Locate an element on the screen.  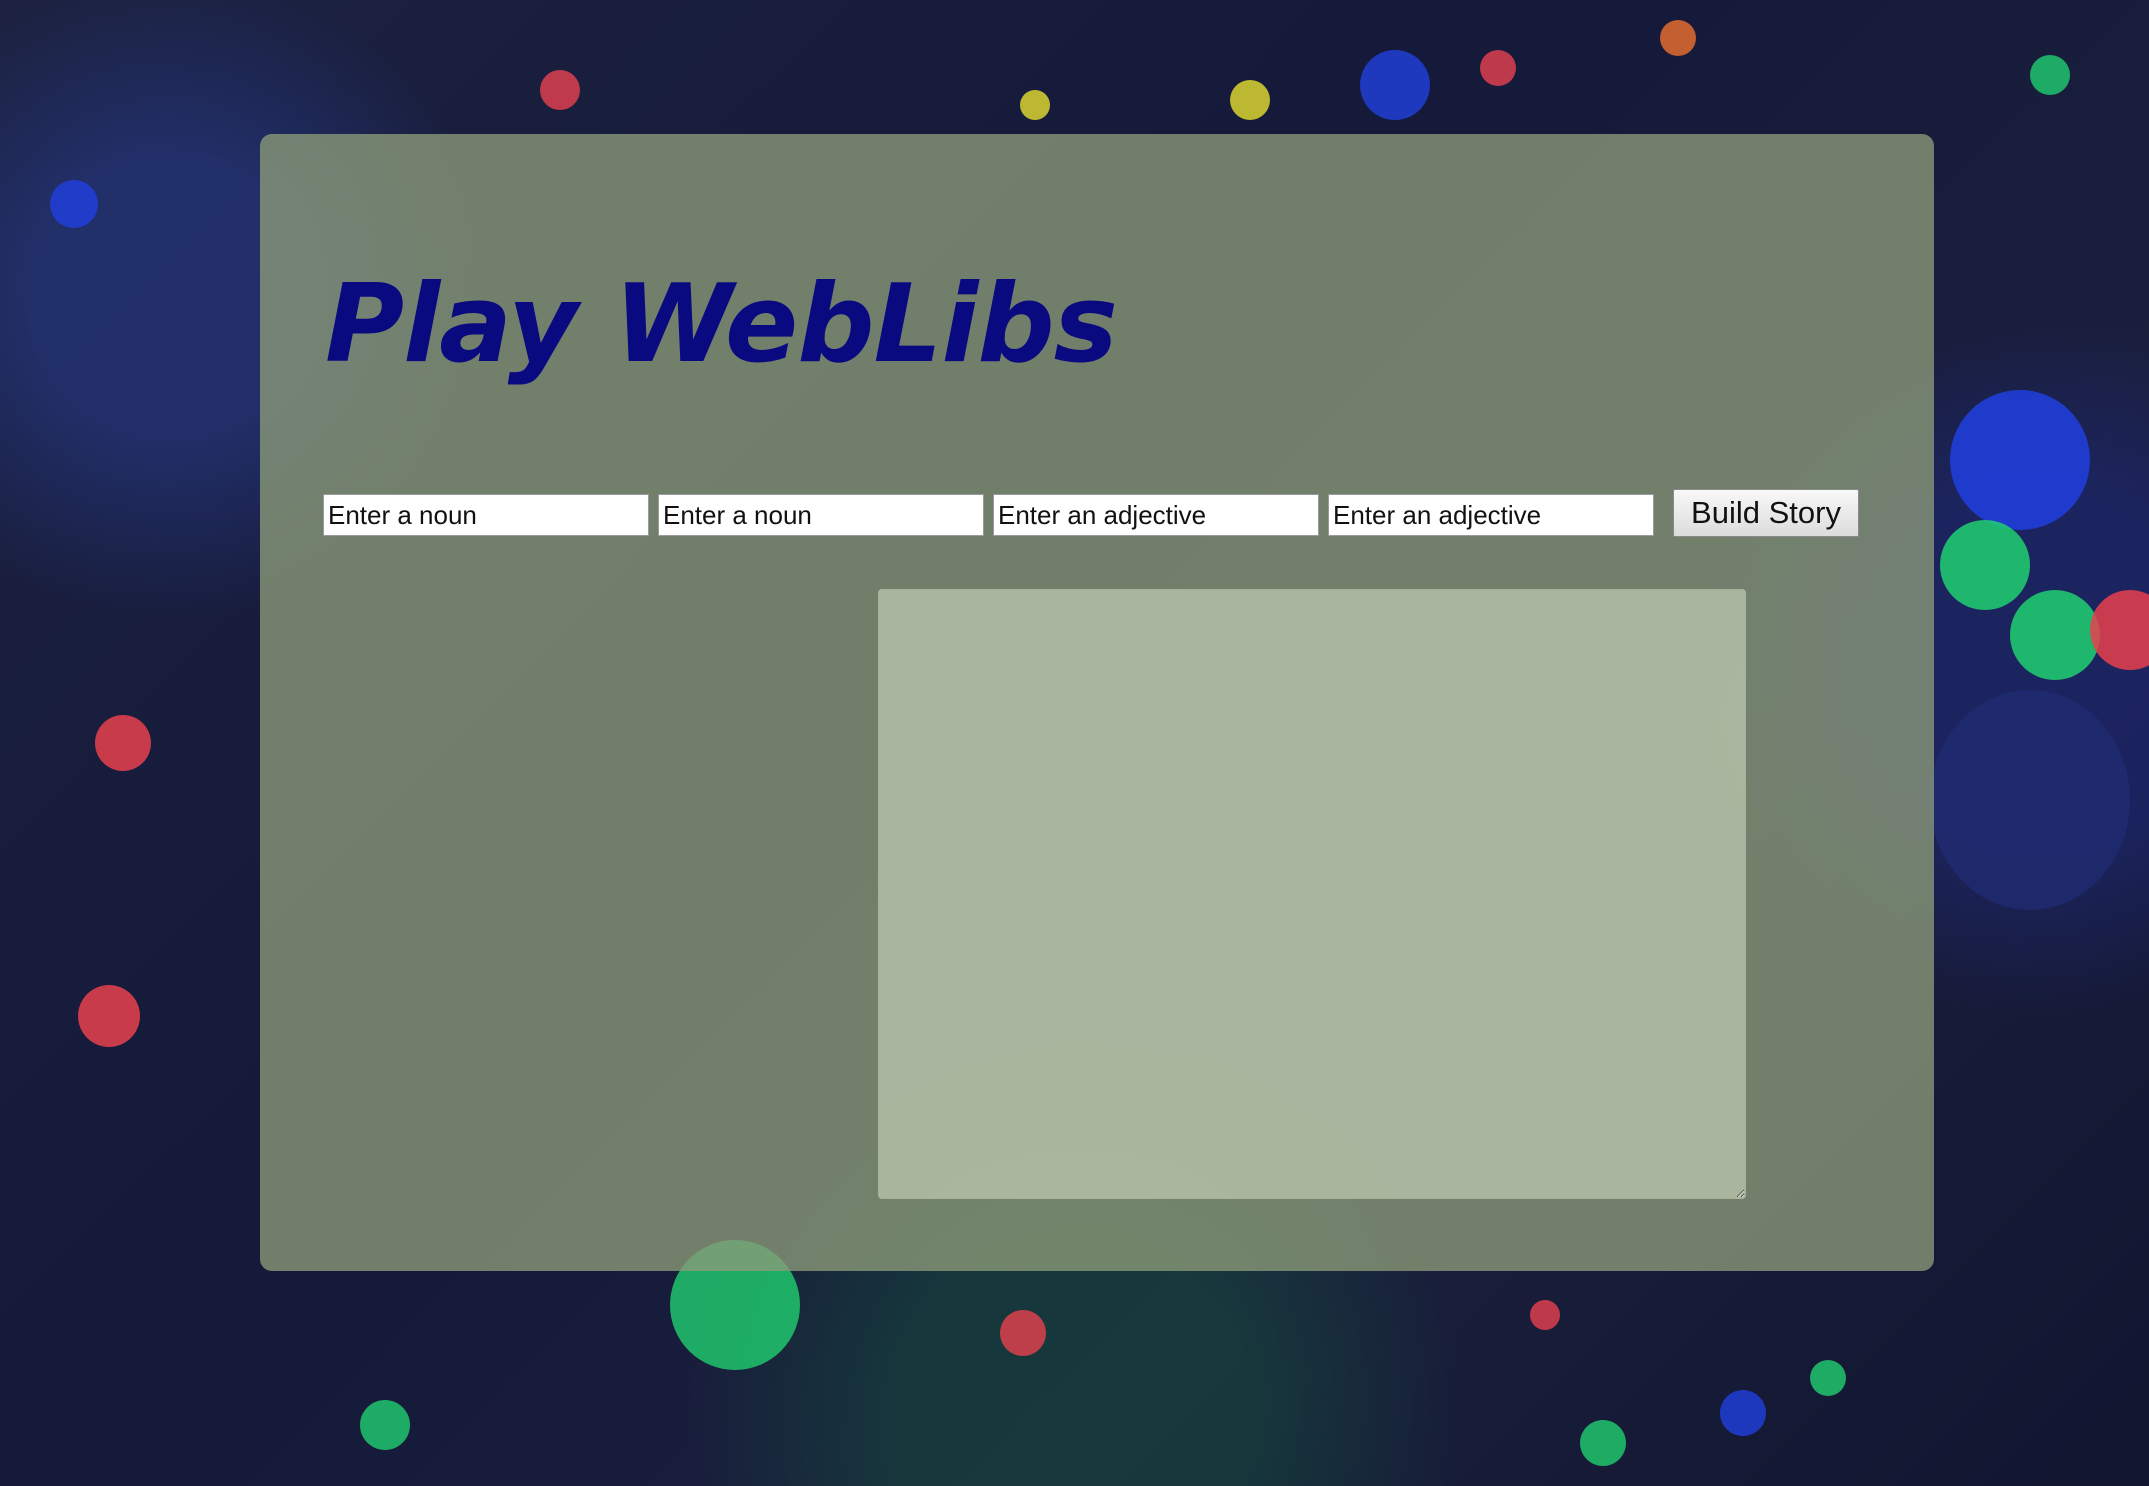
page-title: Play WebLibs is located at coordinates (721, 324).